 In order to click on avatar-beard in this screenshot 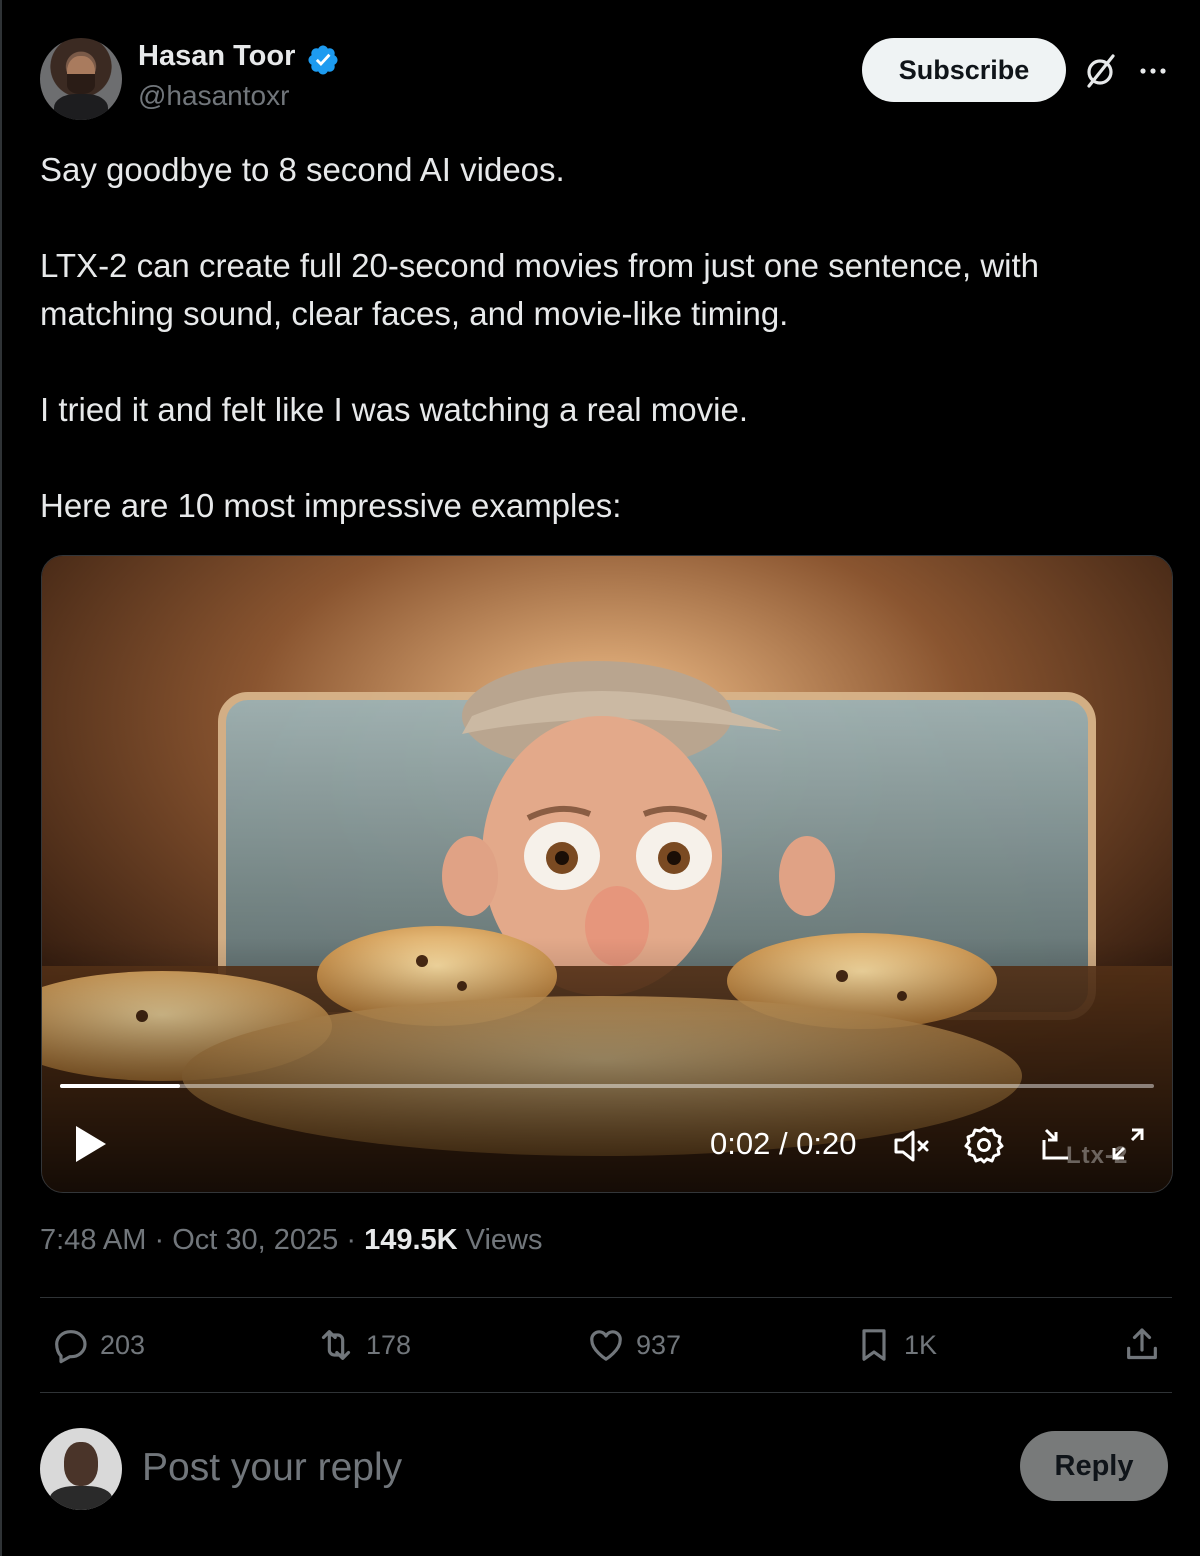, I will do `click(81, 84)`.